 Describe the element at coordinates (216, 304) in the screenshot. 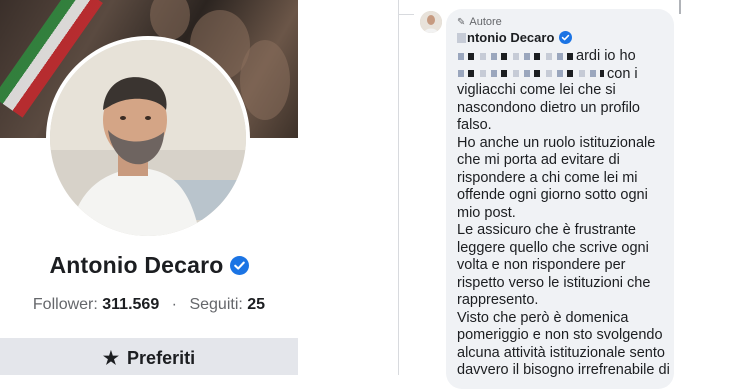

I see `following-label: Seguiti:` at that location.